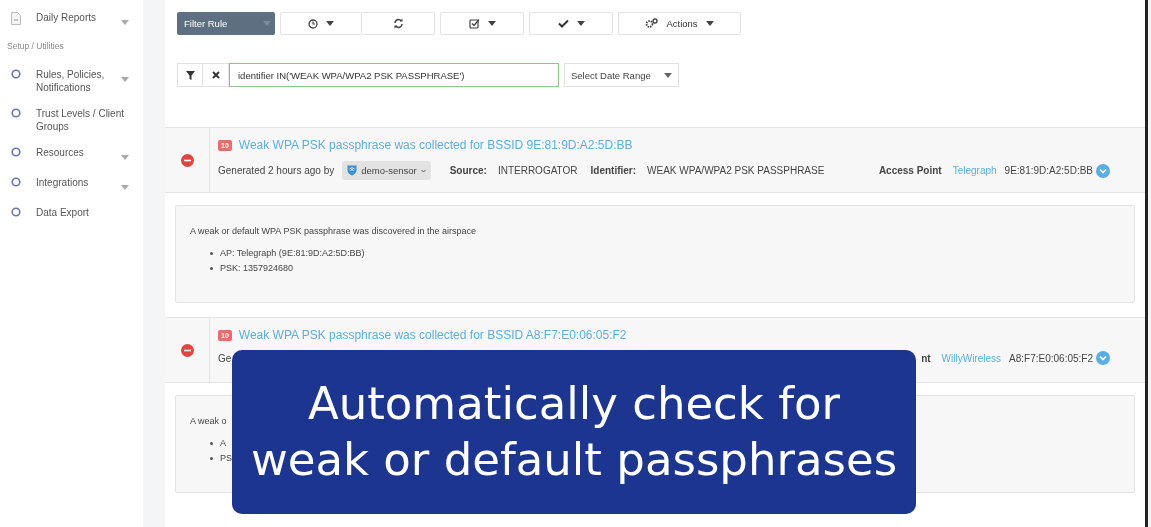 This screenshot has height=527, width=1151. What do you see at coordinates (209, 421) in the screenshot?
I see `alert-description: A weak o` at bounding box center [209, 421].